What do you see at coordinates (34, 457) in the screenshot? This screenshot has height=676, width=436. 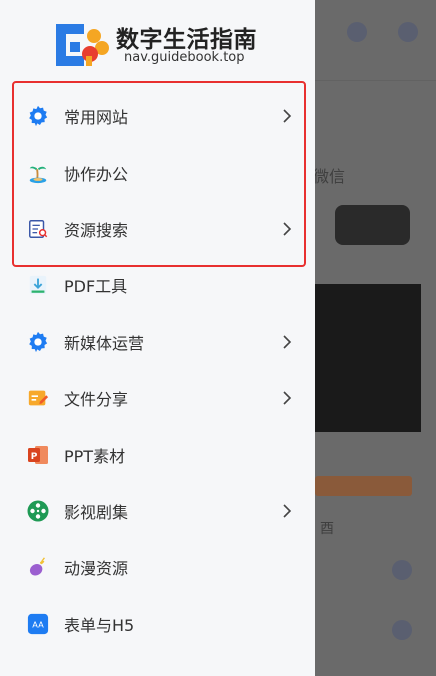 I see `svg-text: P` at bounding box center [34, 457].